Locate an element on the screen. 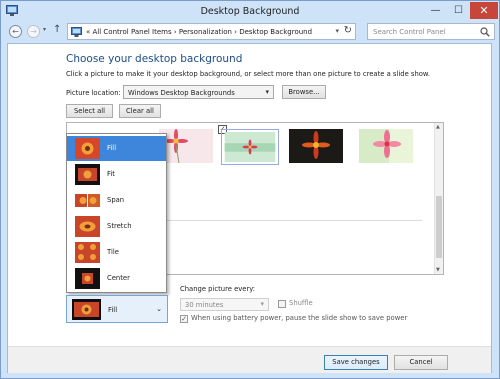 The image size is (500, 379). up-level-button: ↑ is located at coordinates (57, 29).